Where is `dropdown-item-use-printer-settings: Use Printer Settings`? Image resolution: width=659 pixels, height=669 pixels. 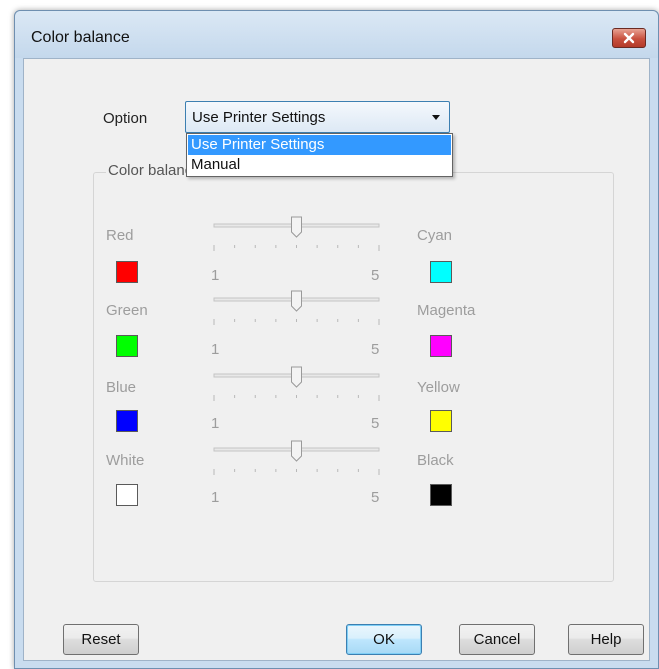 dropdown-item-use-printer-settings: Use Printer Settings is located at coordinates (319, 145).